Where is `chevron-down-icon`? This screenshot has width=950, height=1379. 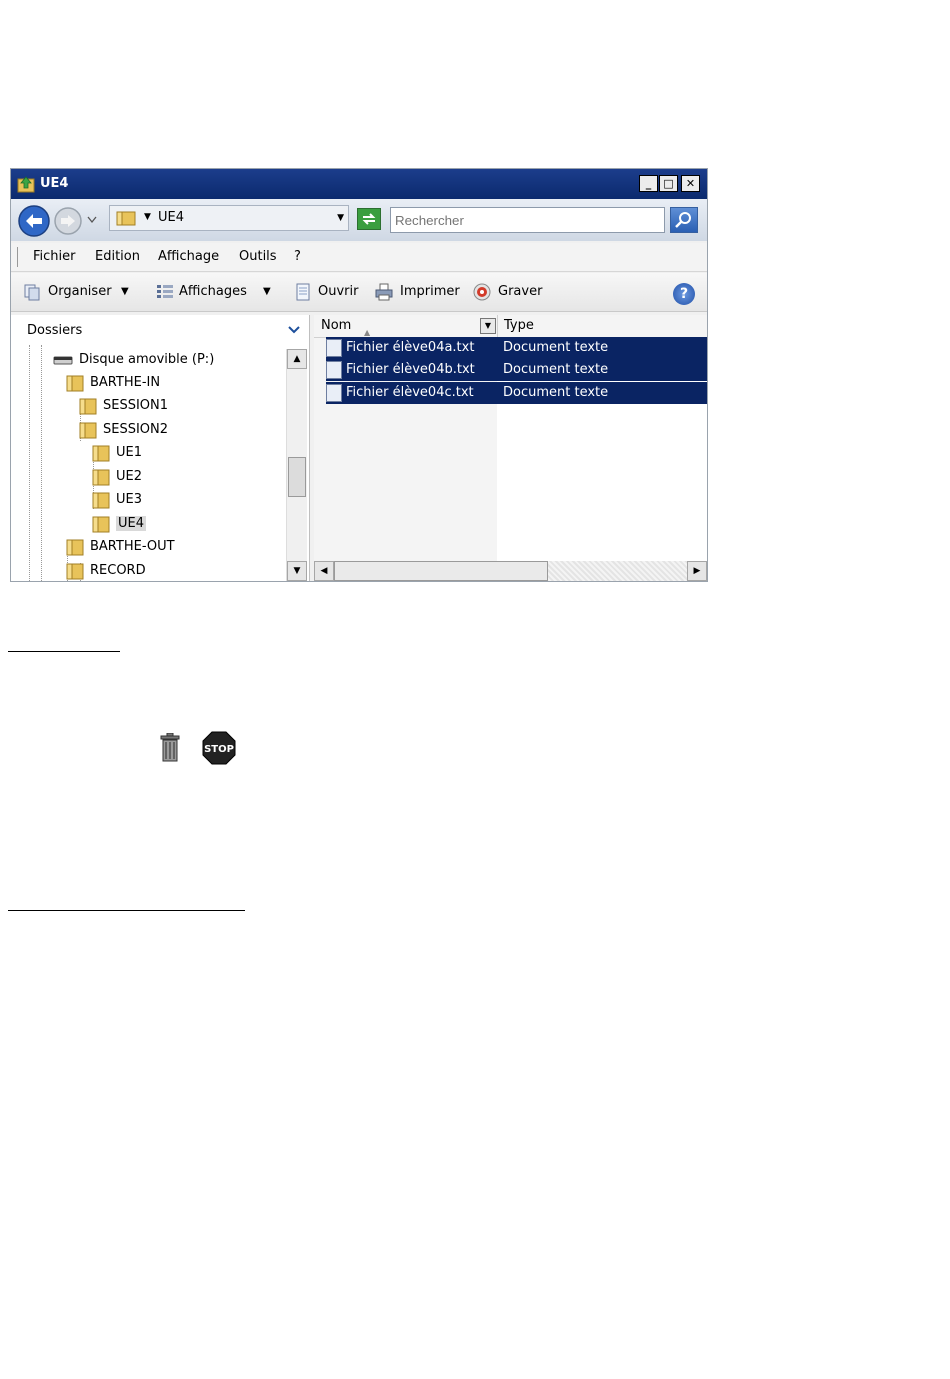 chevron-down-icon is located at coordinates (294, 330).